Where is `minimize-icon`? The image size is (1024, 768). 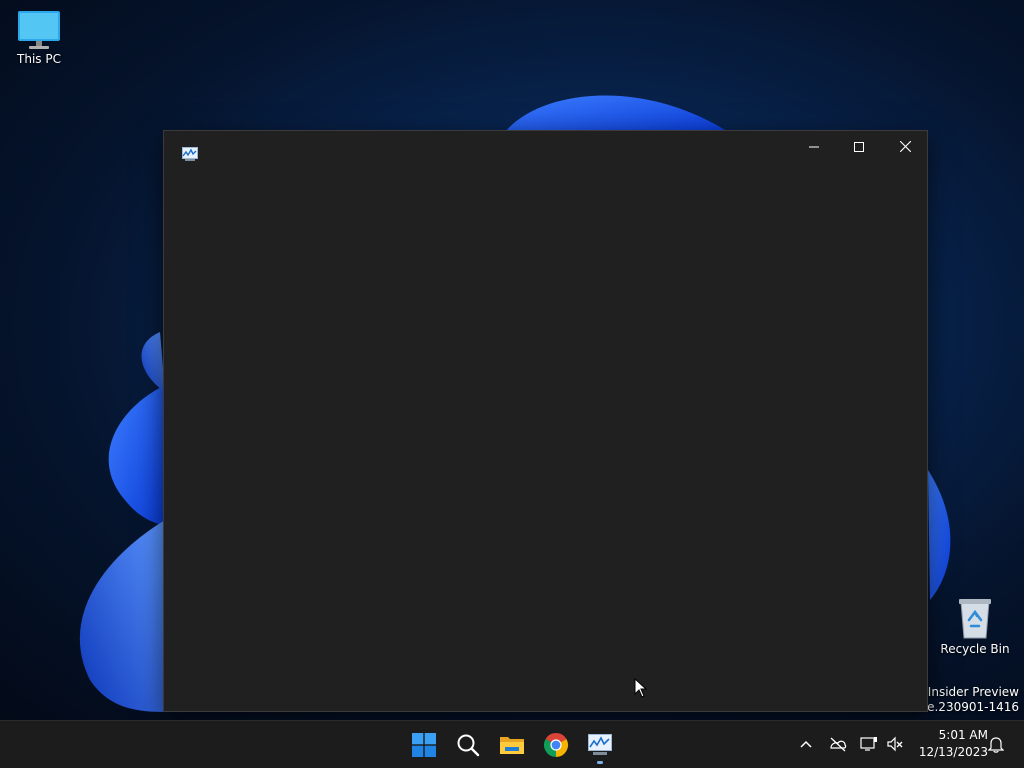
minimize-icon is located at coordinates (814, 146).